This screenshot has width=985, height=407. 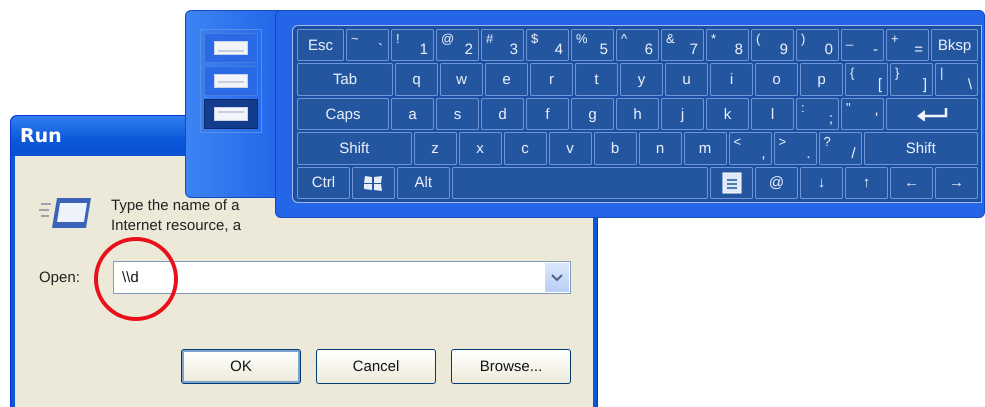 What do you see at coordinates (817, 45) in the screenshot?
I see `keyboard-key: ) 0` at bounding box center [817, 45].